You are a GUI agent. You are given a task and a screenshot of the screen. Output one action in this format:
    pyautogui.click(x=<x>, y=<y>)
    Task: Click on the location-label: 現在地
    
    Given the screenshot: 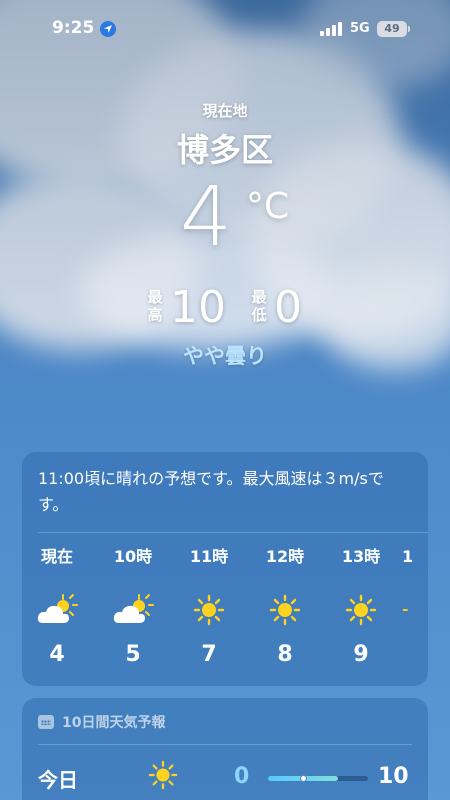 What is the action you would take?
    pyautogui.click(x=225, y=111)
    